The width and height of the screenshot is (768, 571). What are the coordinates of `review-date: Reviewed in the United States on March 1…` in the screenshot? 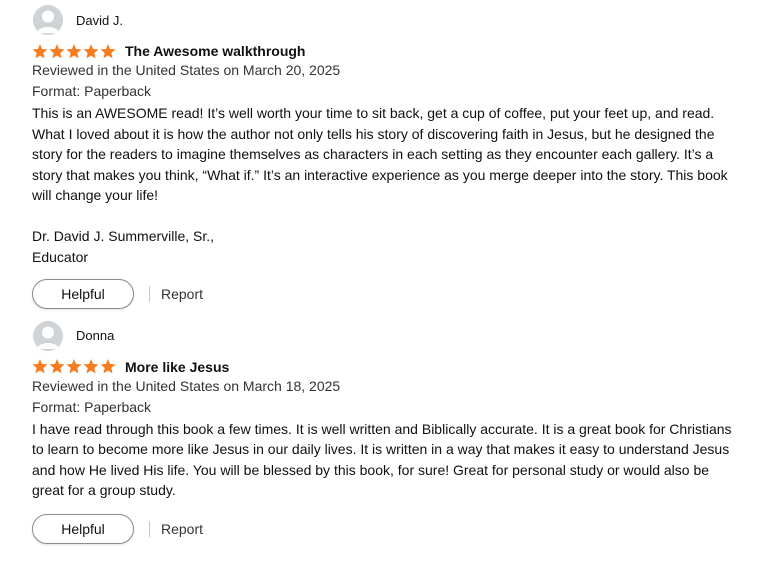 It's located at (186, 385).